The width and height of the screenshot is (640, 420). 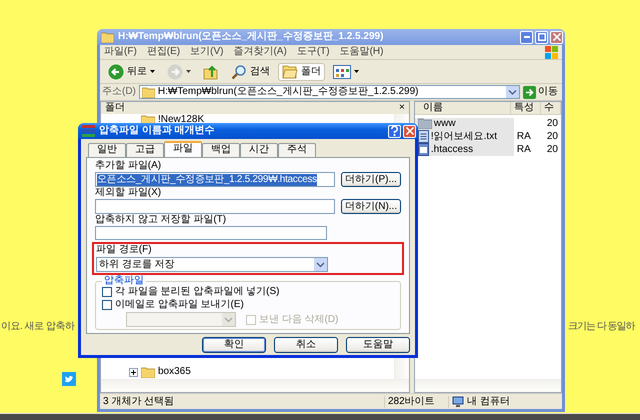 What do you see at coordinates (37, 327) in the screenshot?
I see `page-text: 이요. 새로 압축하` at bounding box center [37, 327].